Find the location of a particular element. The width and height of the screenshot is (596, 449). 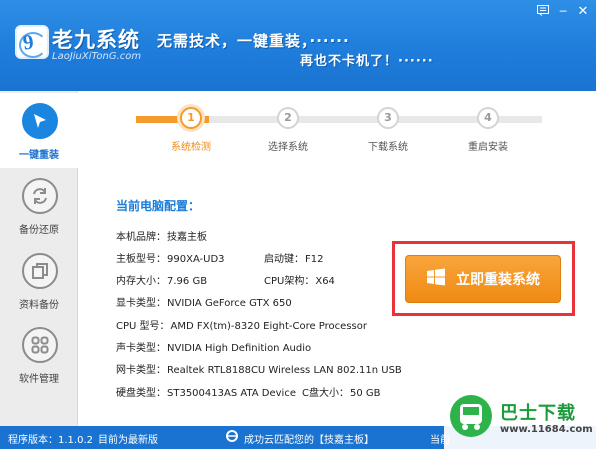

window-controls: ─ ✕ is located at coordinates (563, 12).